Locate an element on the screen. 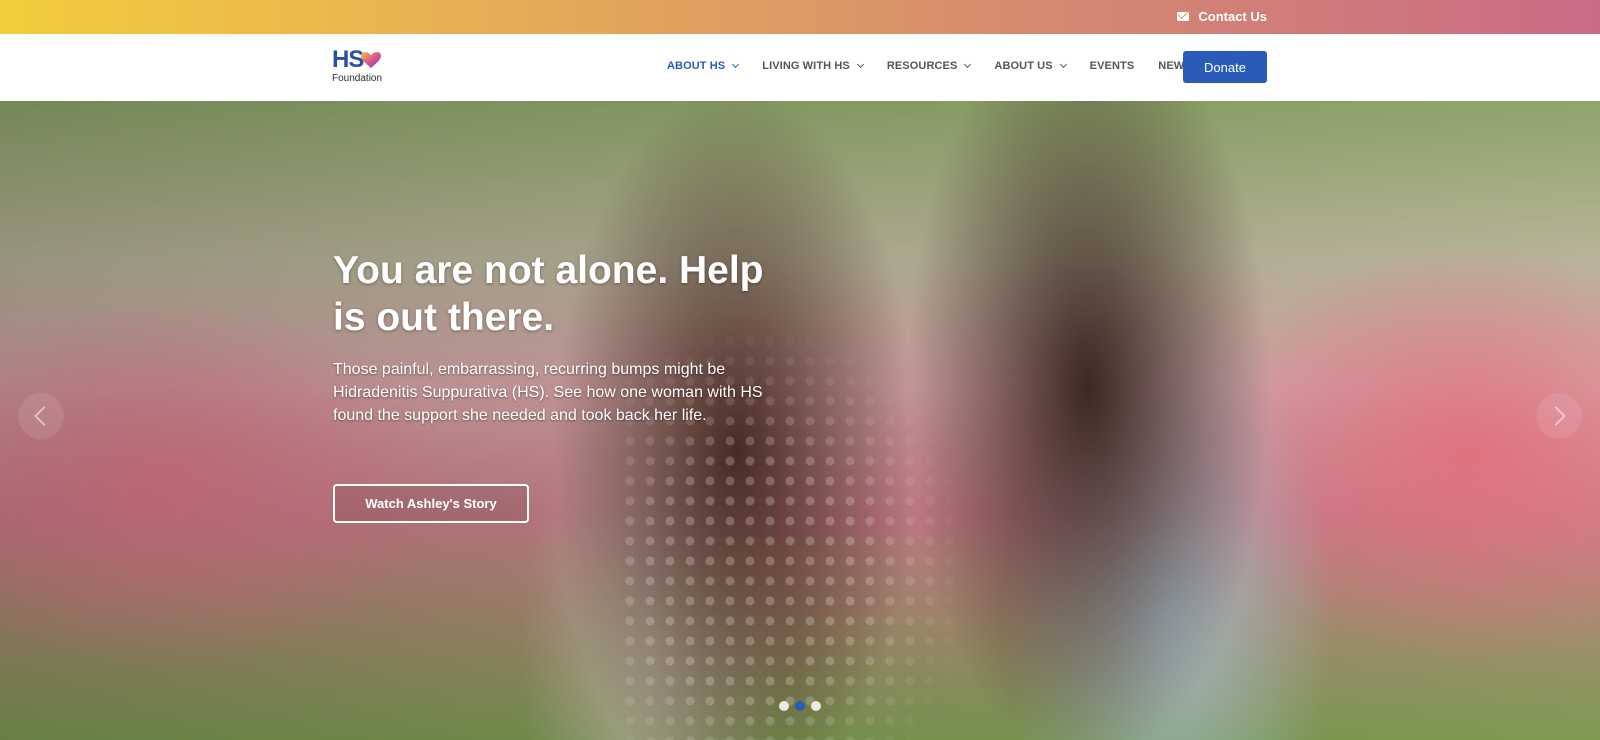 This screenshot has height=740, width=1600. nav-item-label: ABOUT HS is located at coordinates (696, 66).